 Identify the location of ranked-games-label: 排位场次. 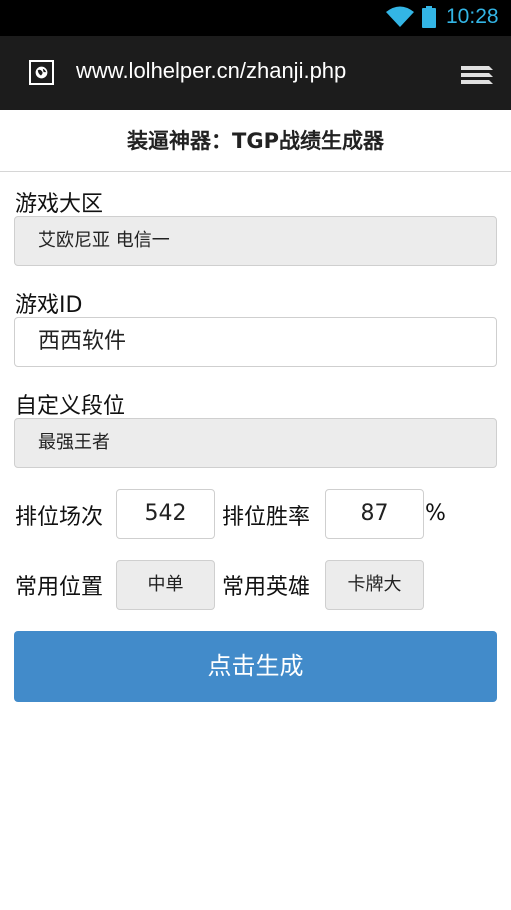
(59, 517).